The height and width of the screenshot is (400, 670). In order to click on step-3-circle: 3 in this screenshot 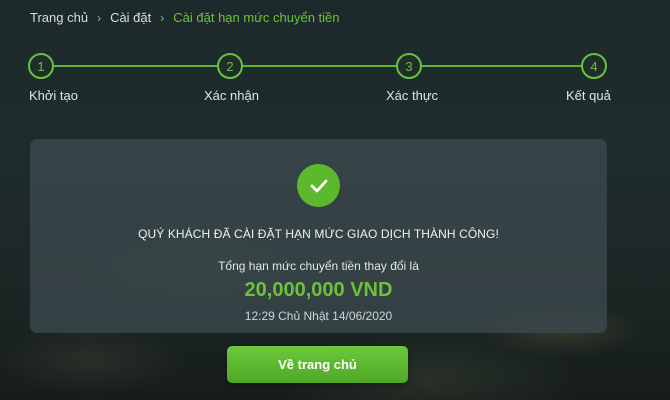, I will do `click(409, 66)`.